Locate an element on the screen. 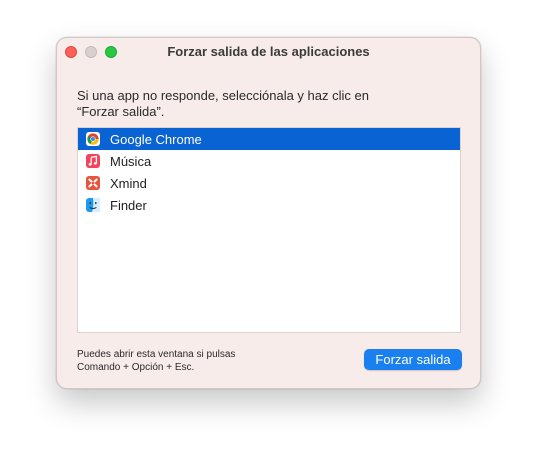  xmind-icon is located at coordinates (93, 183).